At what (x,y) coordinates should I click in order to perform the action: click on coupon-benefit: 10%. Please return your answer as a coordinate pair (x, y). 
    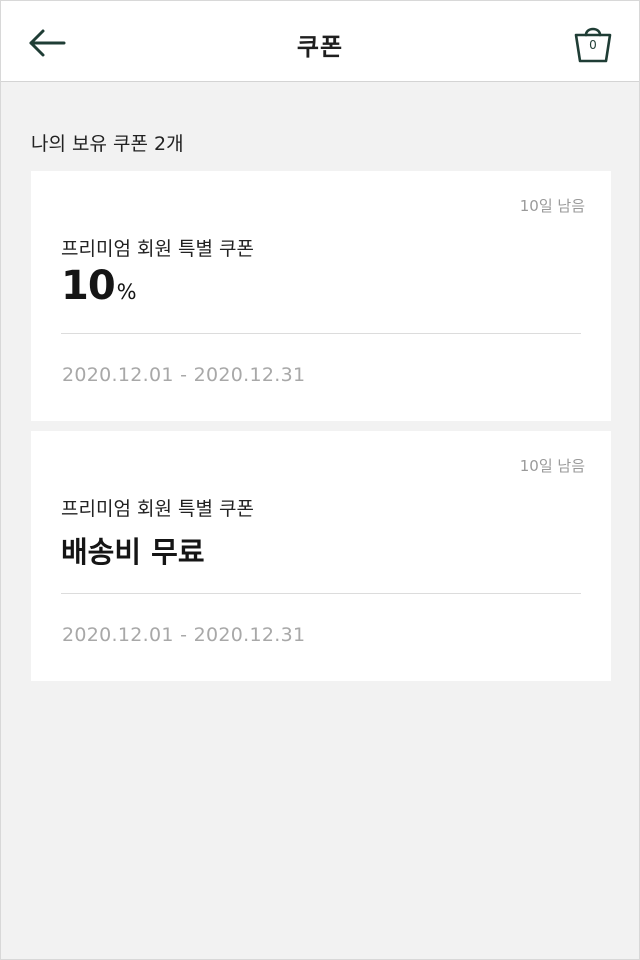
    Looking at the image, I should click on (99, 286).